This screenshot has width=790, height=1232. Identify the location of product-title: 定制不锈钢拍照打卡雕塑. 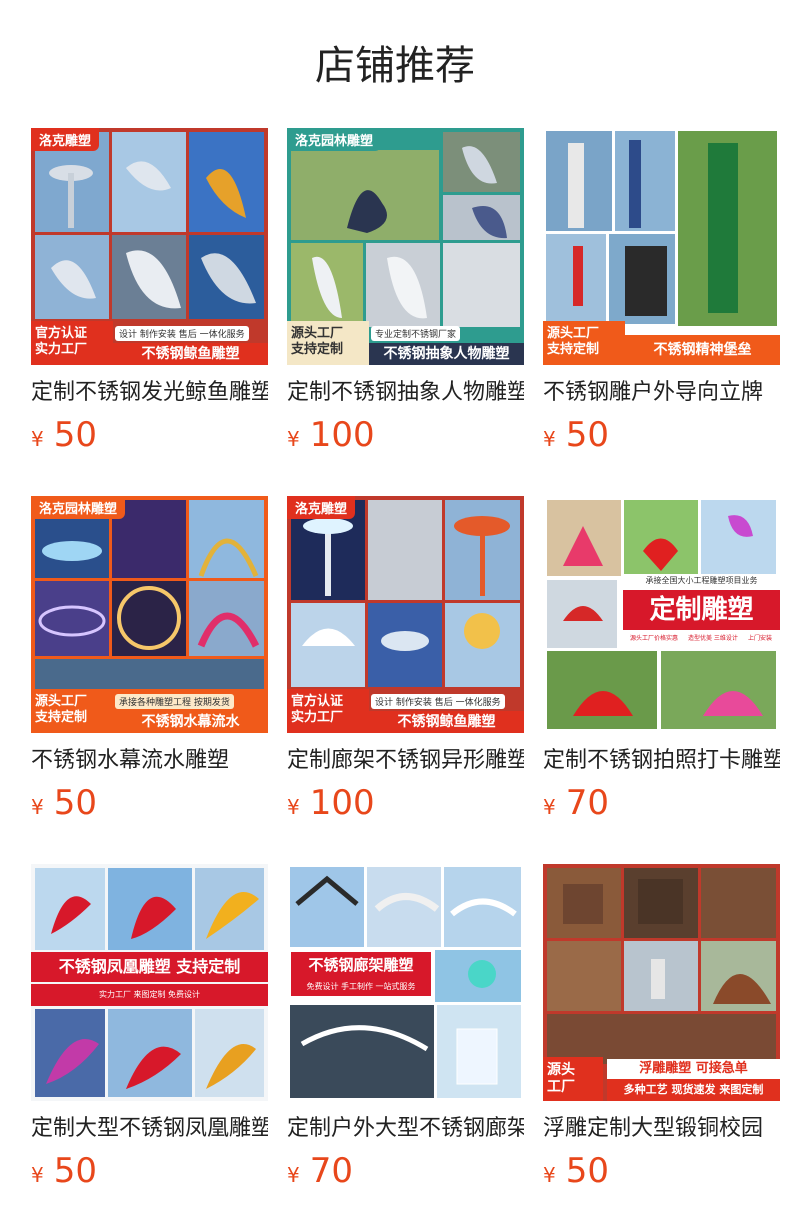
(661, 761).